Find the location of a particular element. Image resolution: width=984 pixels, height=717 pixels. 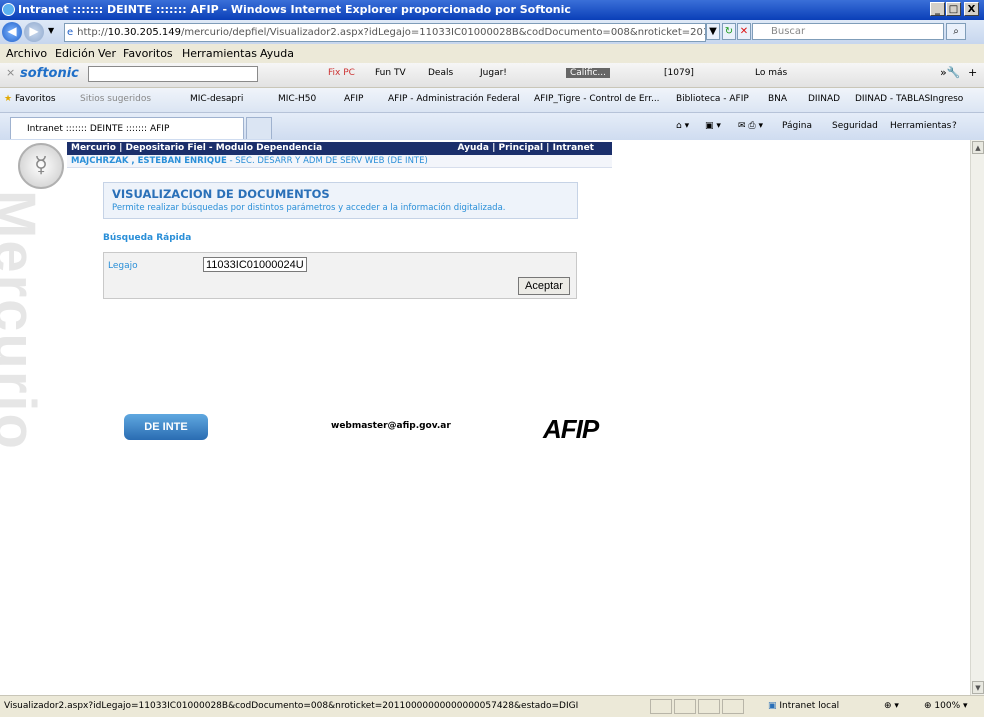

protected-mode-icon: ⊕ ▾ is located at coordinates (891, 706).